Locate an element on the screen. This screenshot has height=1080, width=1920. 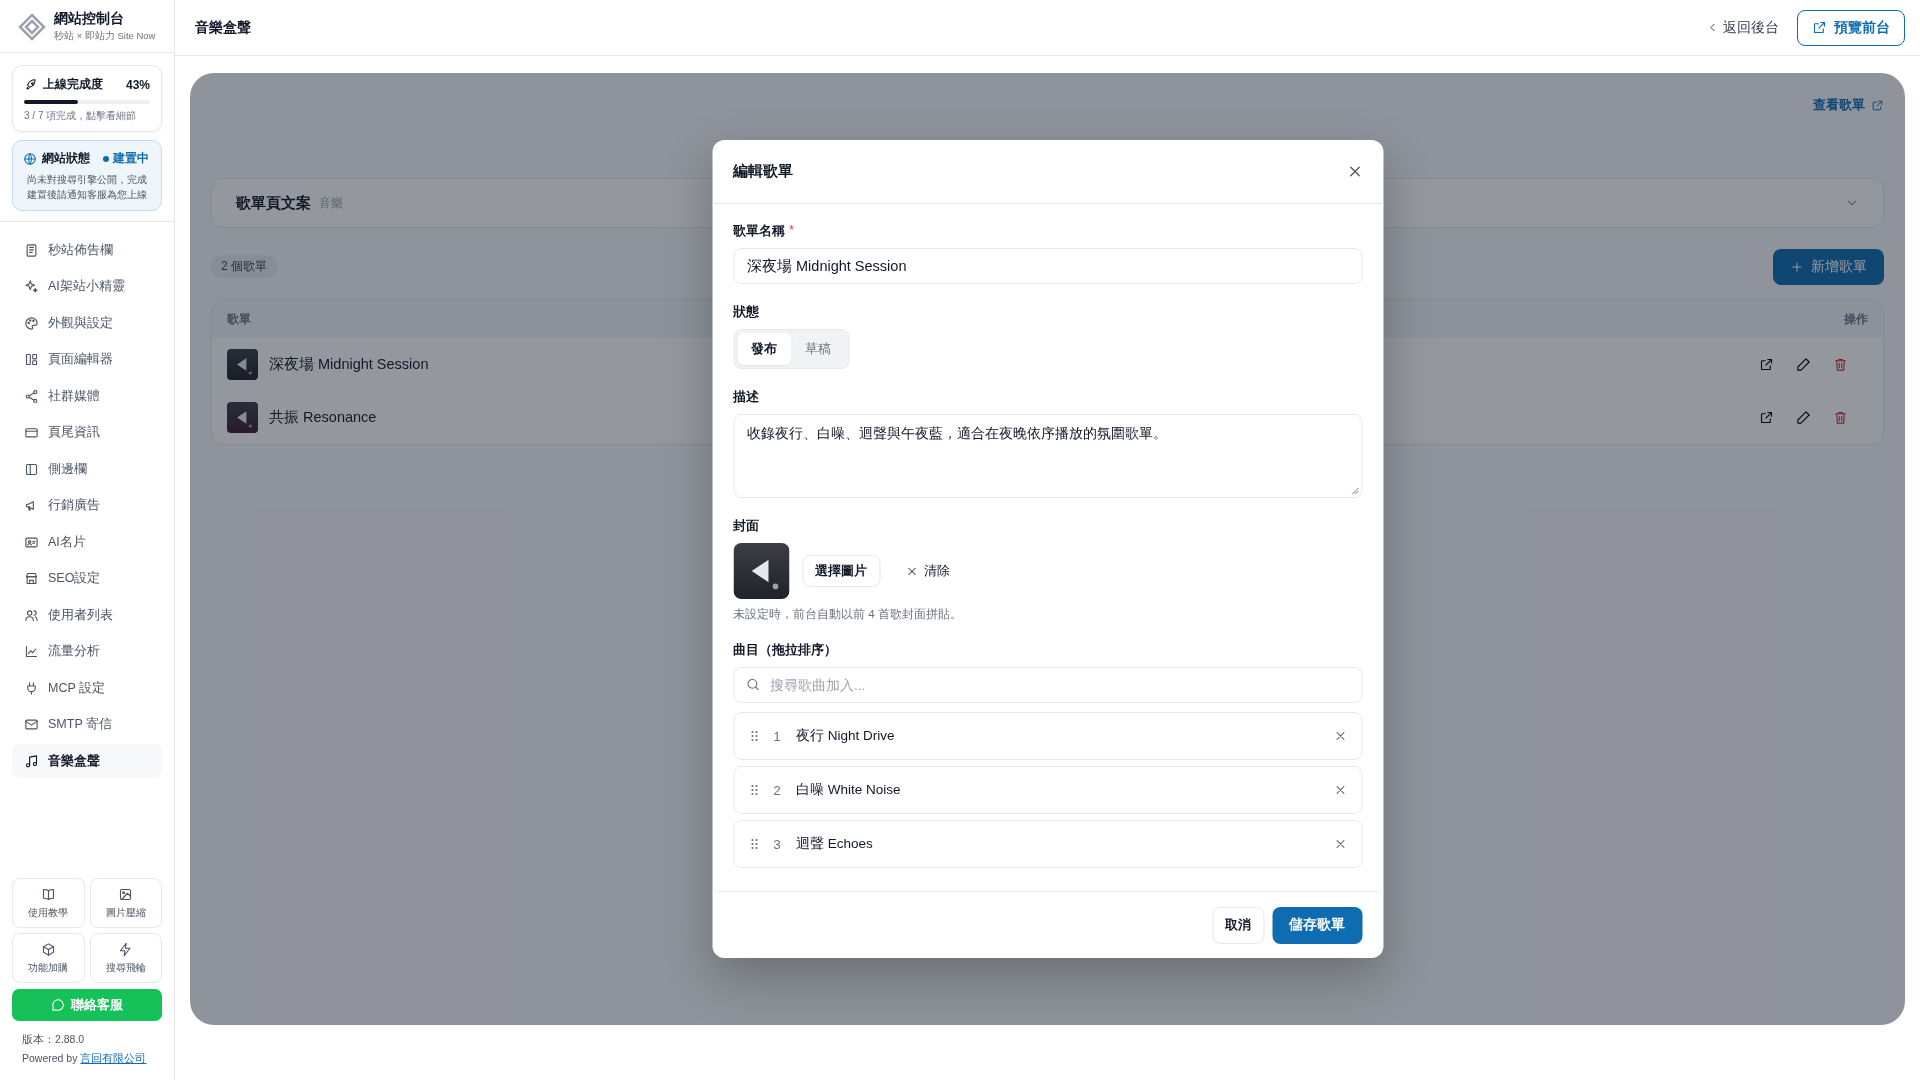
track-number: 3 is located at coordinates (777, 844).